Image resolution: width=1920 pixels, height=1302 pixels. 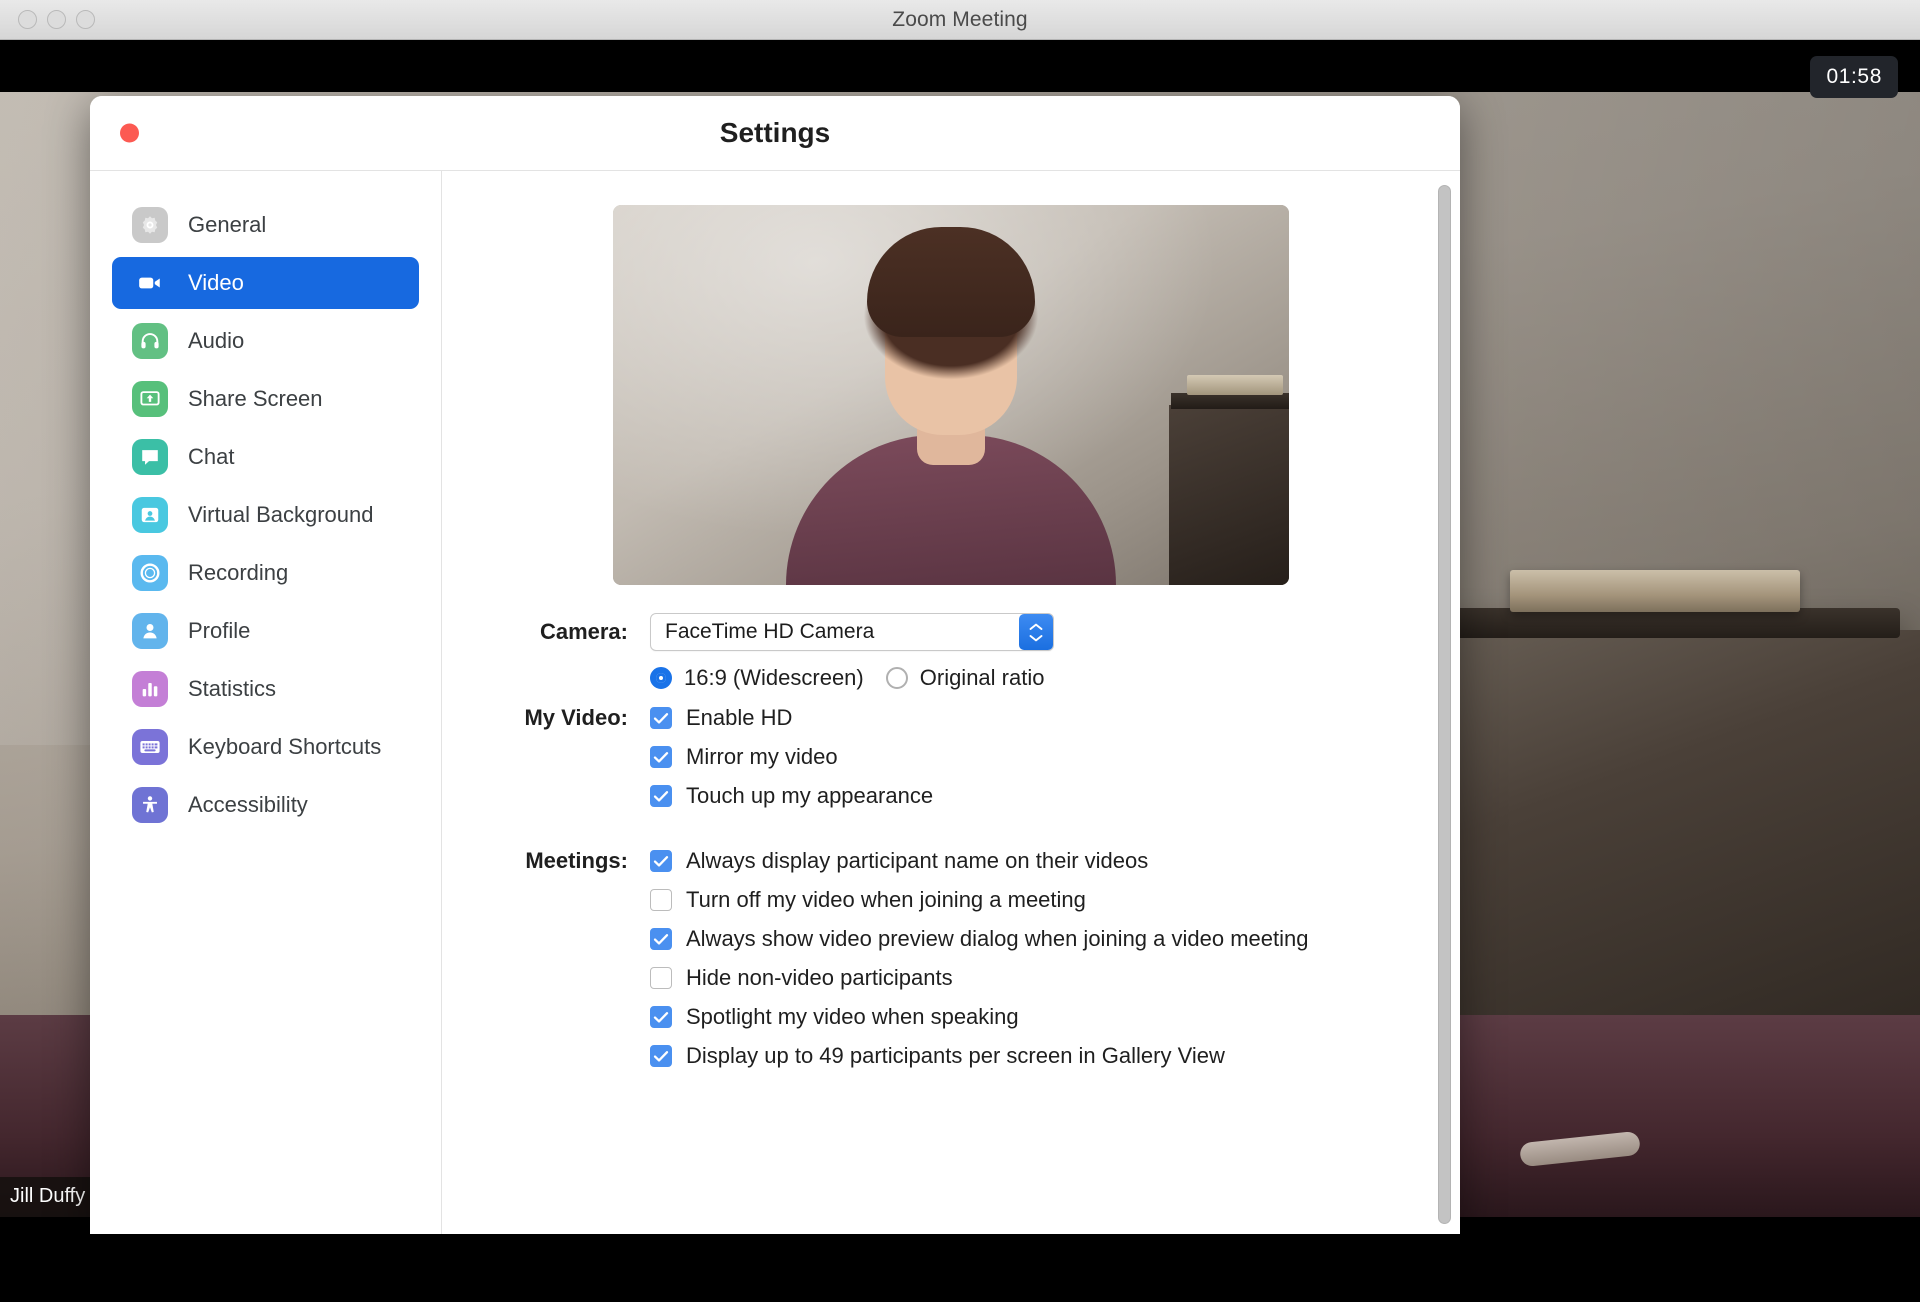 I want to click on preview-books, so click(x=1235, y=385).